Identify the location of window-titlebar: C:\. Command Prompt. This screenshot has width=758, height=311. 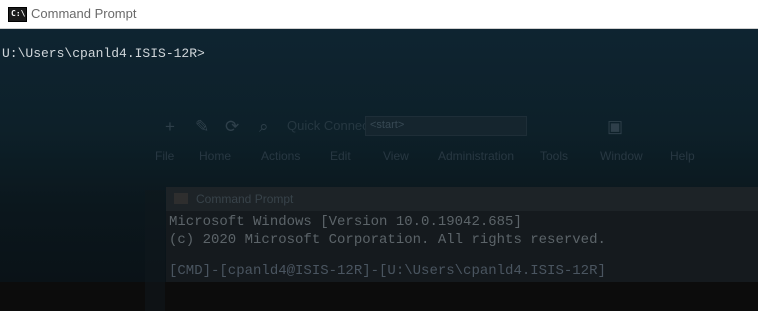
(379, 14).